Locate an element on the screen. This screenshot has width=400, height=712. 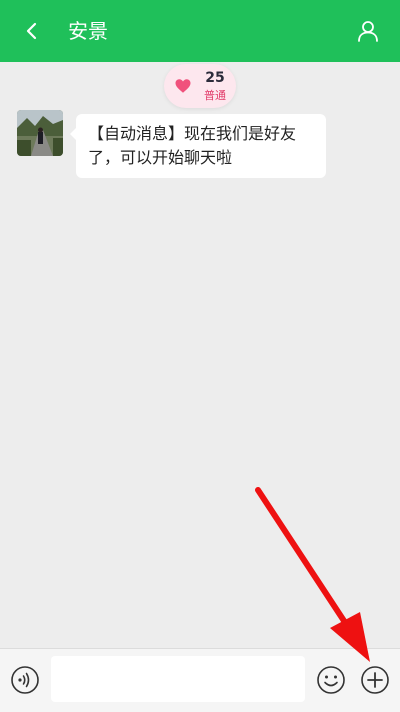
avatar is located at coordinates (40, 133).